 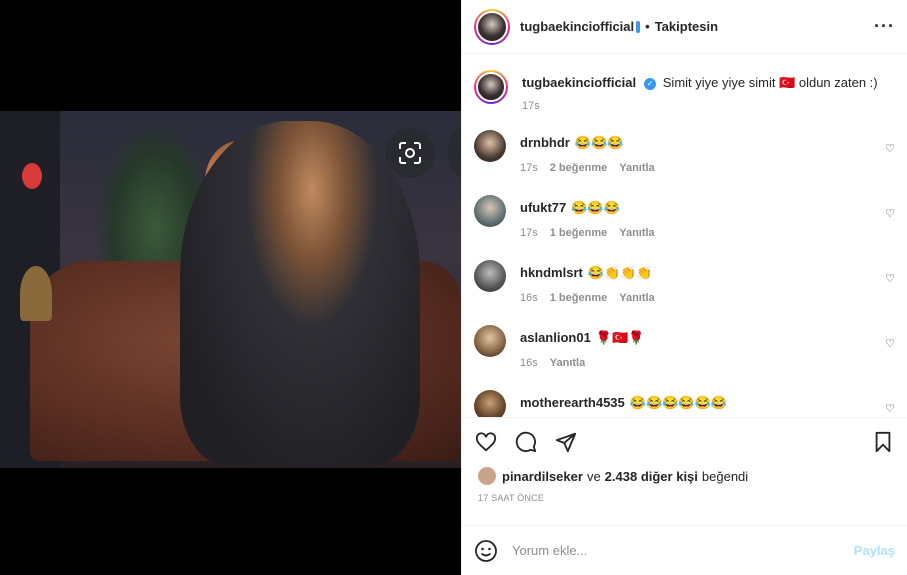 I want to click on post-actions-bar, so click(x=684, y=441).